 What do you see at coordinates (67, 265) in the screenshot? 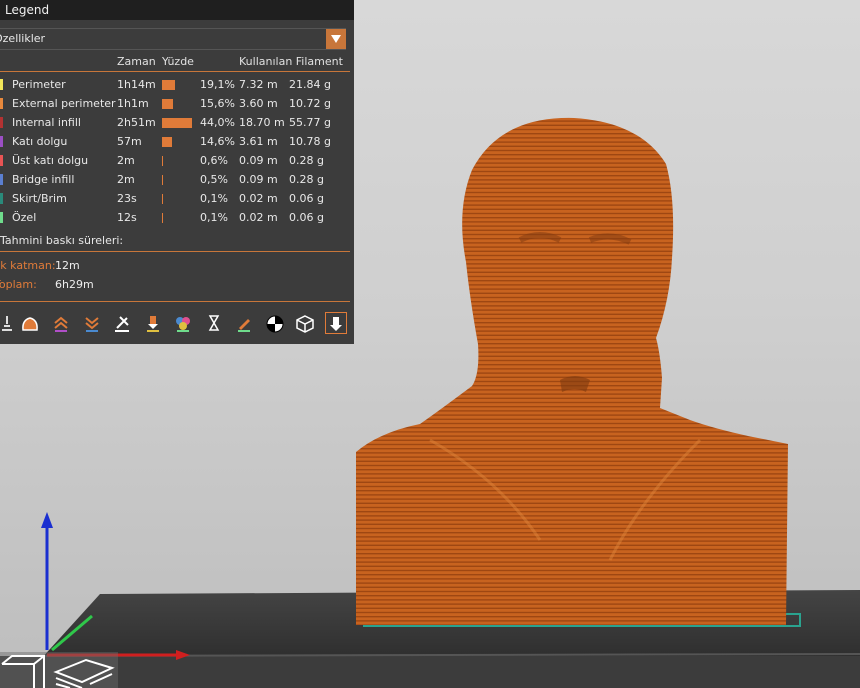
I see `first-layer-value: 12m` at bounding box center [67, 265].